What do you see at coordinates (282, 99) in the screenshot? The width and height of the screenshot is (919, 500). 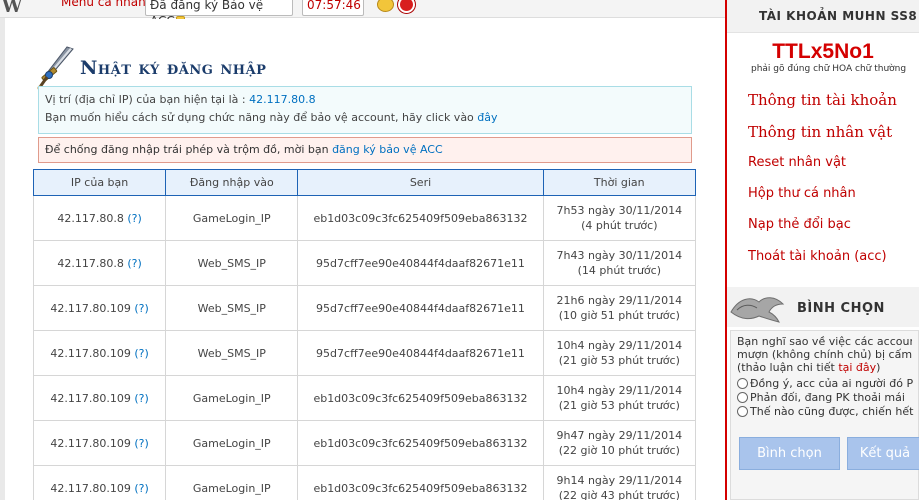 I see `current-ip-value: 42.117.80.8` at bounding box center [282, 99].